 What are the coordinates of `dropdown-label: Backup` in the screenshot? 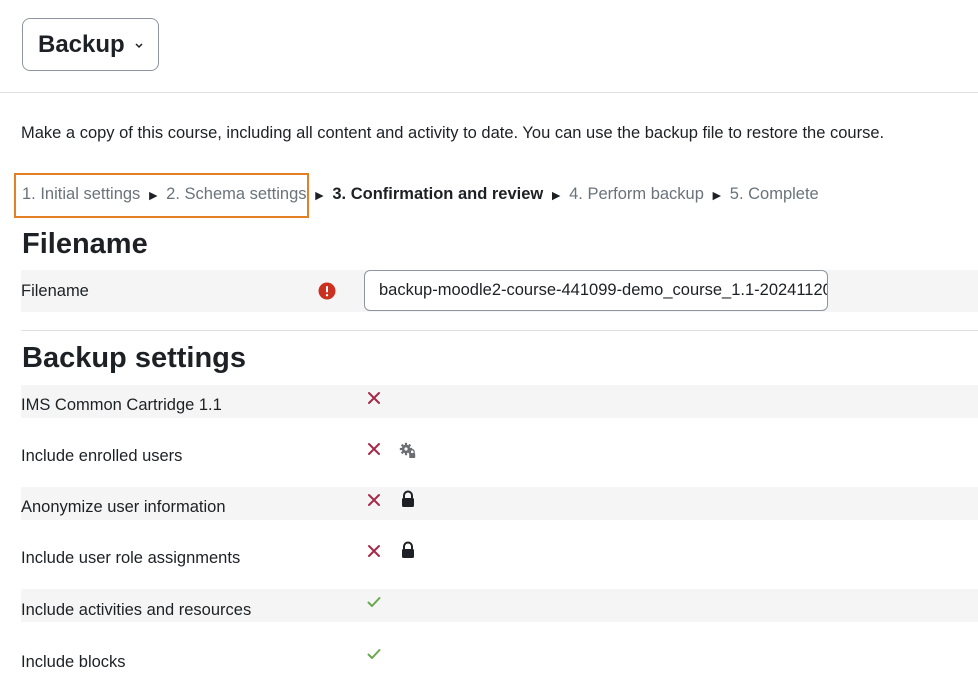 It's located at (81, 44).